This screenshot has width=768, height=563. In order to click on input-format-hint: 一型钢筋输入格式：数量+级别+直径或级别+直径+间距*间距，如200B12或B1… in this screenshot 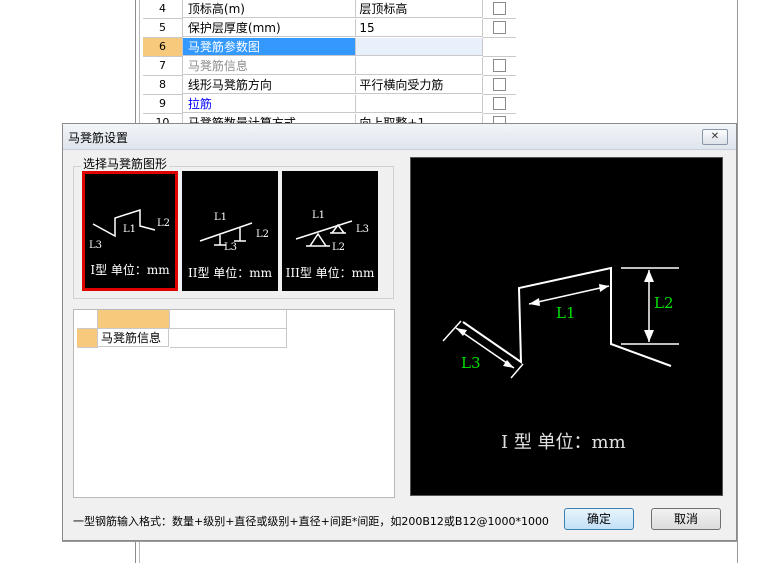, I will do `click(311, 521)`.